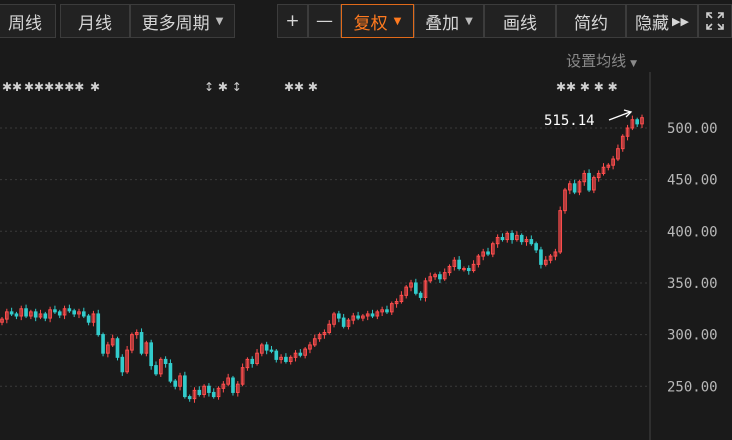 The image size is (732, 440). What do you see at coordinates (587, 87) in the screenshot?
I see `event-marker: ✱✱ ✱ ✱ ✱` at bounding box center [587, 87].